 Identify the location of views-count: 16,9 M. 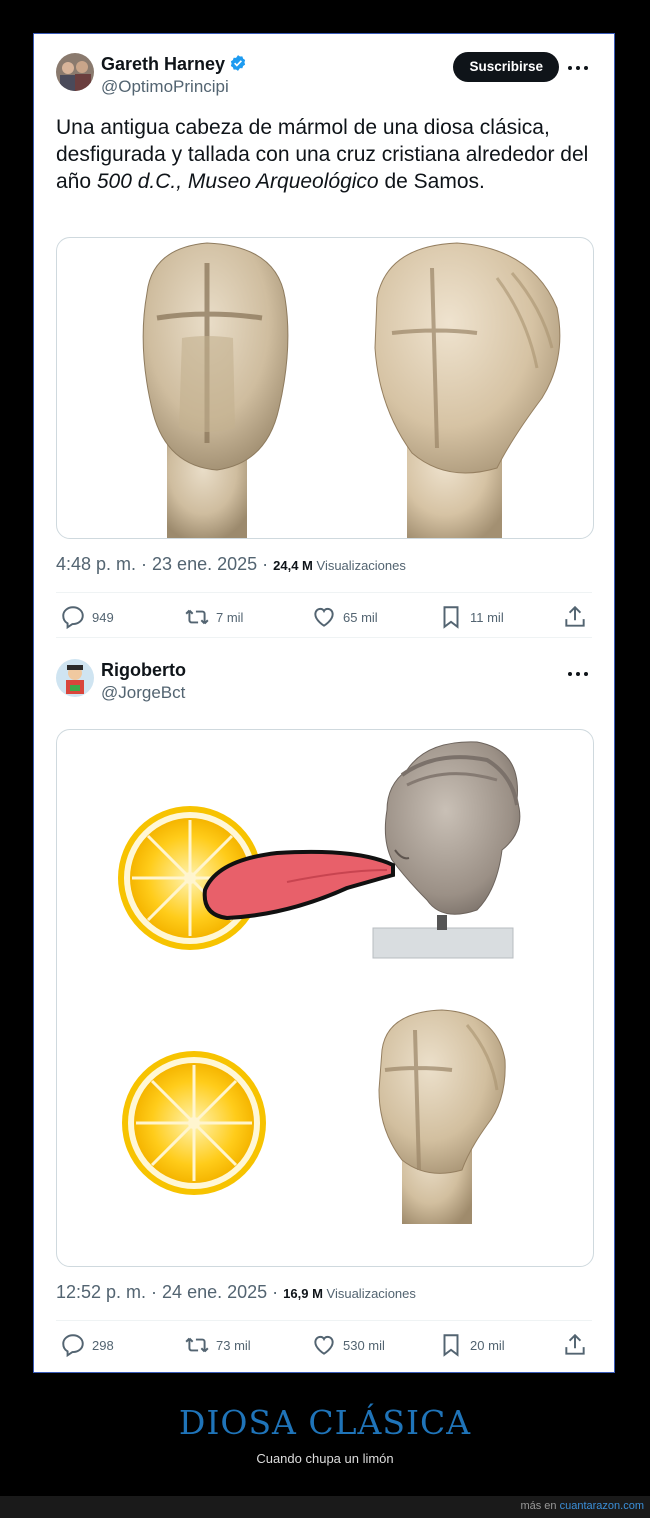
(303, 1293).